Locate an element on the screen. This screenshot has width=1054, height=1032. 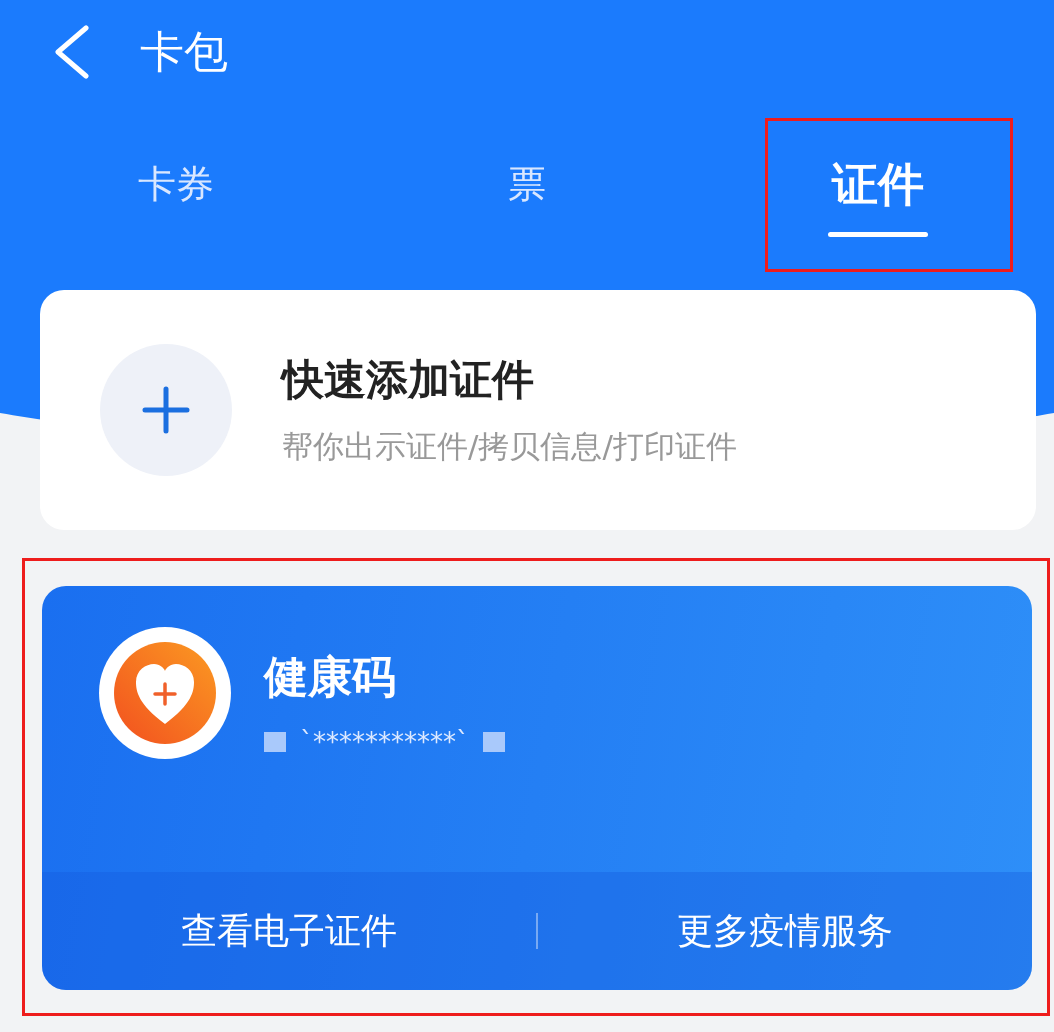
tab: 证件 is located at coordinates (878, 184).